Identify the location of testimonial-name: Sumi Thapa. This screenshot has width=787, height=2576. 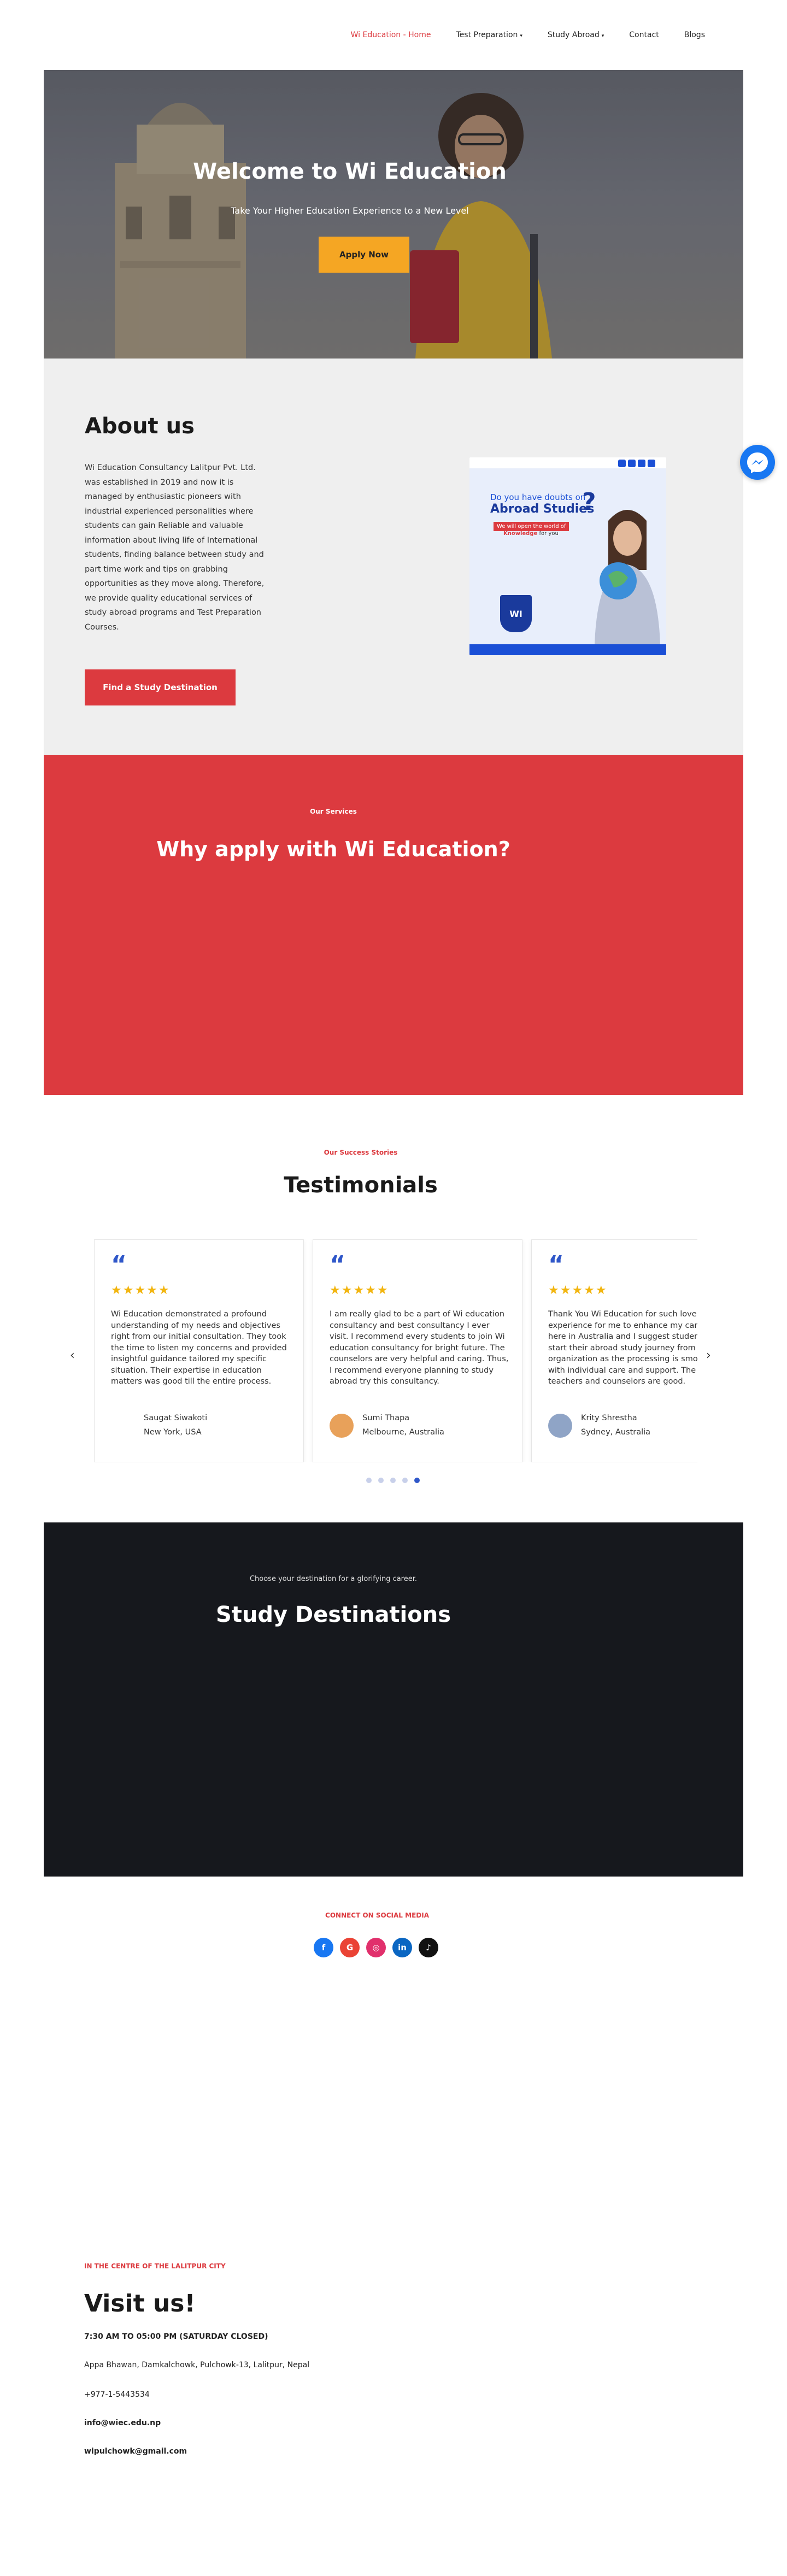
(386, 1418).